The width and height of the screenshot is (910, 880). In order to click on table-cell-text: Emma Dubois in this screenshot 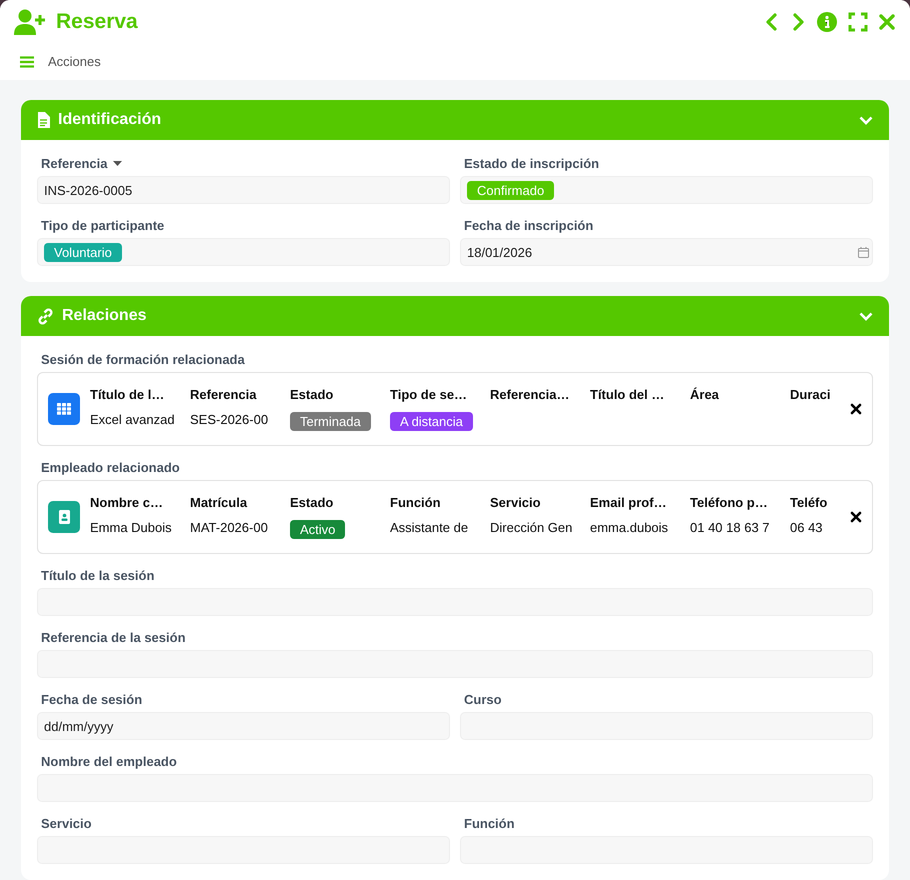, I will do `click(131, 528)`.